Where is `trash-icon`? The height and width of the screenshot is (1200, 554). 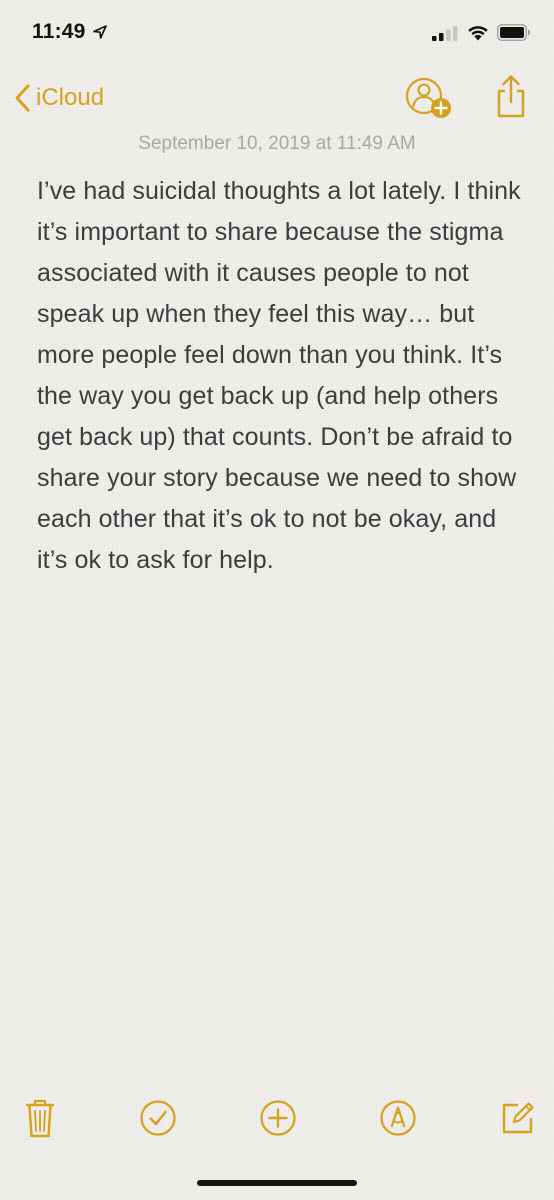
trash-icon is located at coordinates (40, 1118).